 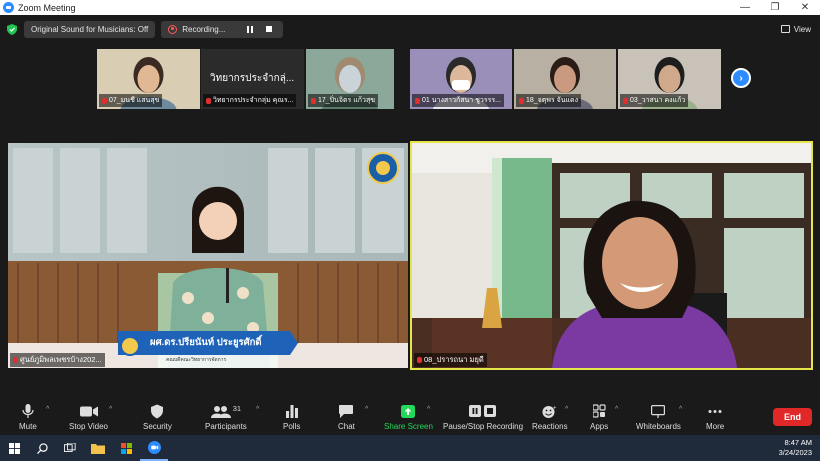 I want to click on share-options-chevron-icon: ^, so click(x=428, y=409).